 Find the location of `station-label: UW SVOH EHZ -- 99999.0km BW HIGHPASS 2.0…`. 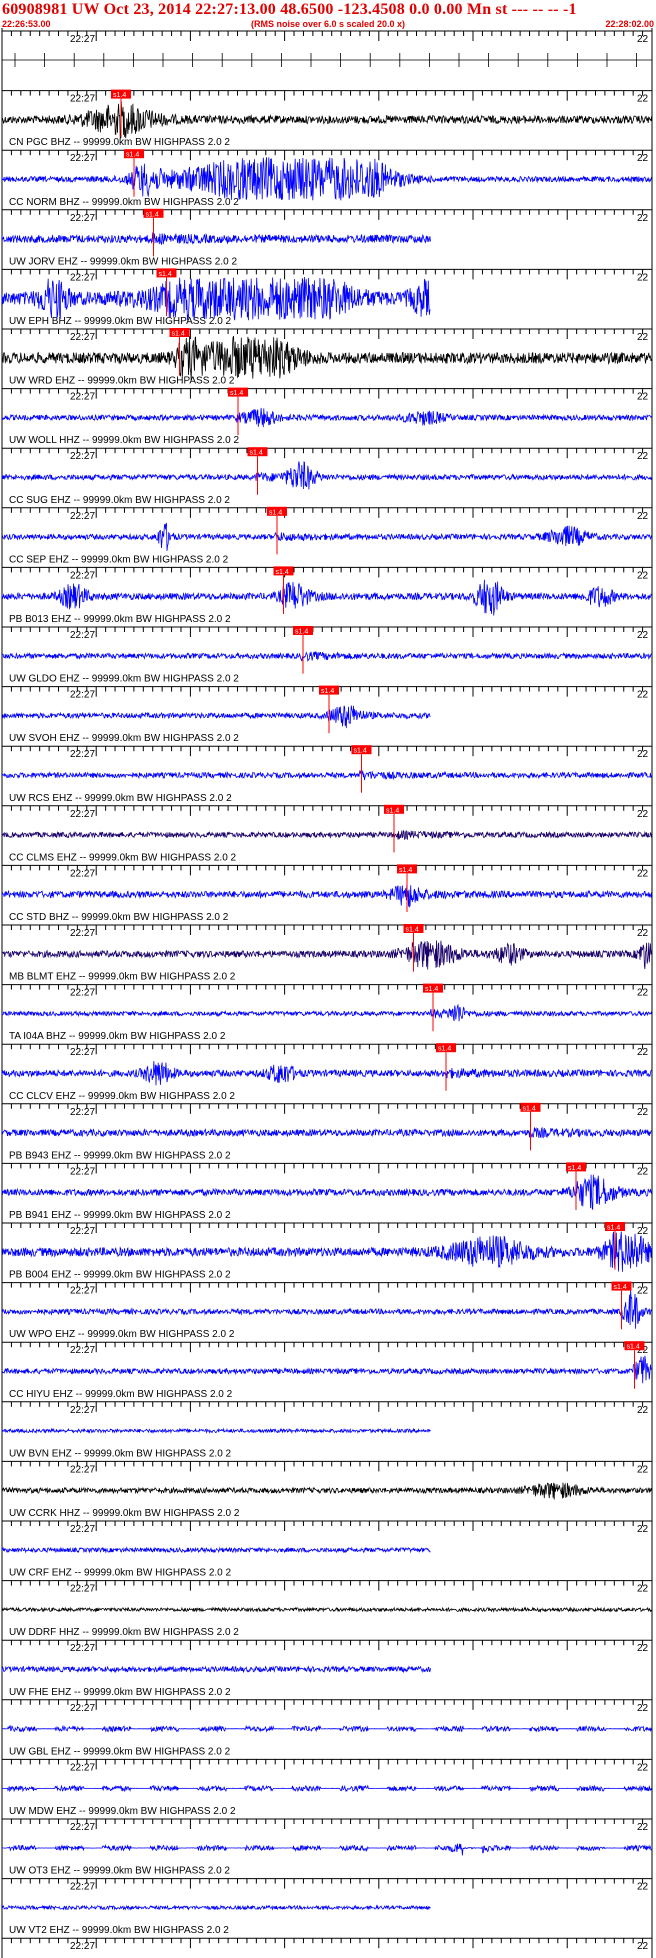

station-label: UW SVOH EHZ -- 99999.0km BW HIGHPASS 2.0… is located at coordinates (124, 738).